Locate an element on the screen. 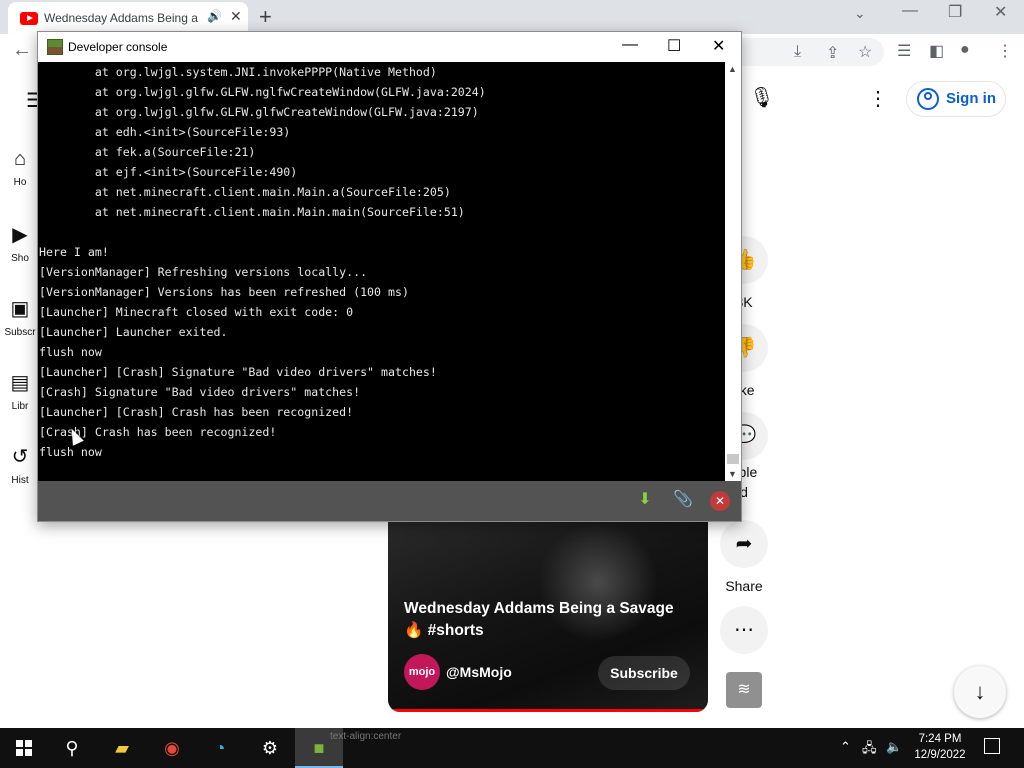  tab-search-icon: ⌄ is located at coordinates (860, 13).